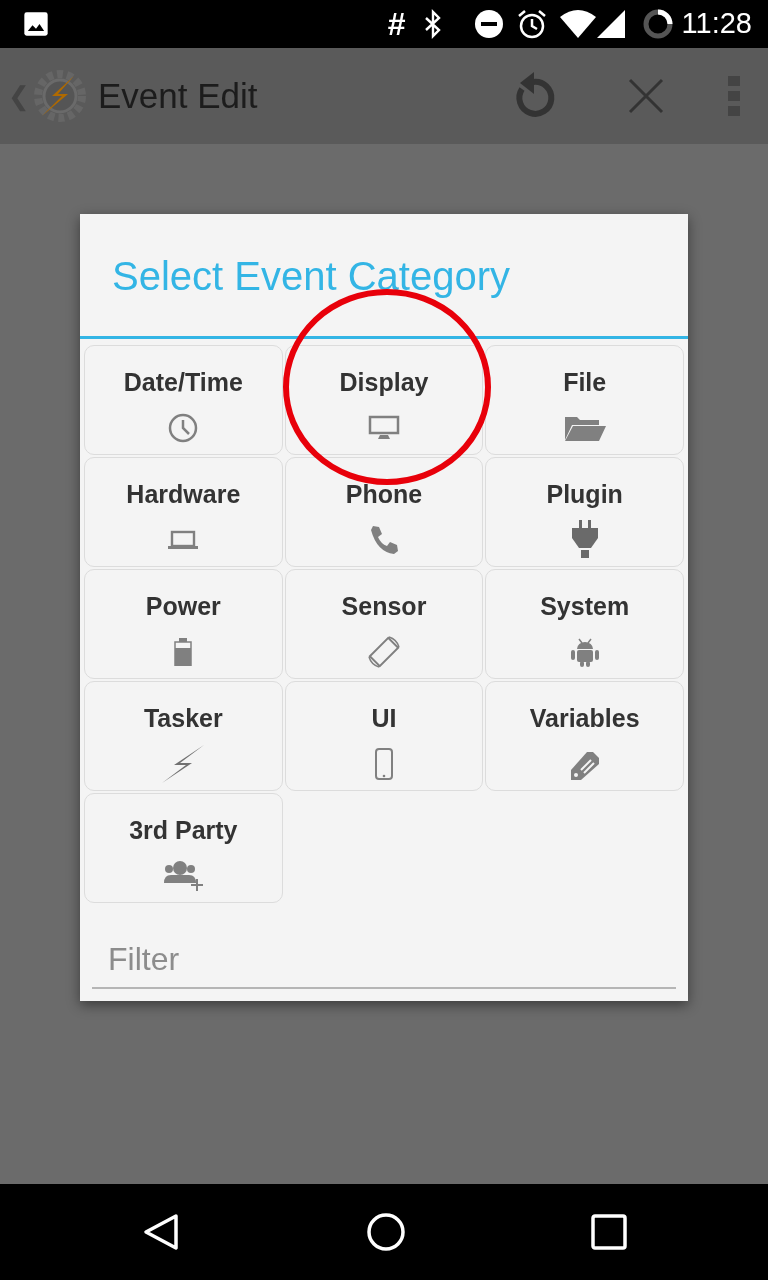 This screenshot has width=768, height=1280. What do you see at coordinates (183, 875) in the screenshot?
I see `people-add-icon` at bounding box center [183, 875].